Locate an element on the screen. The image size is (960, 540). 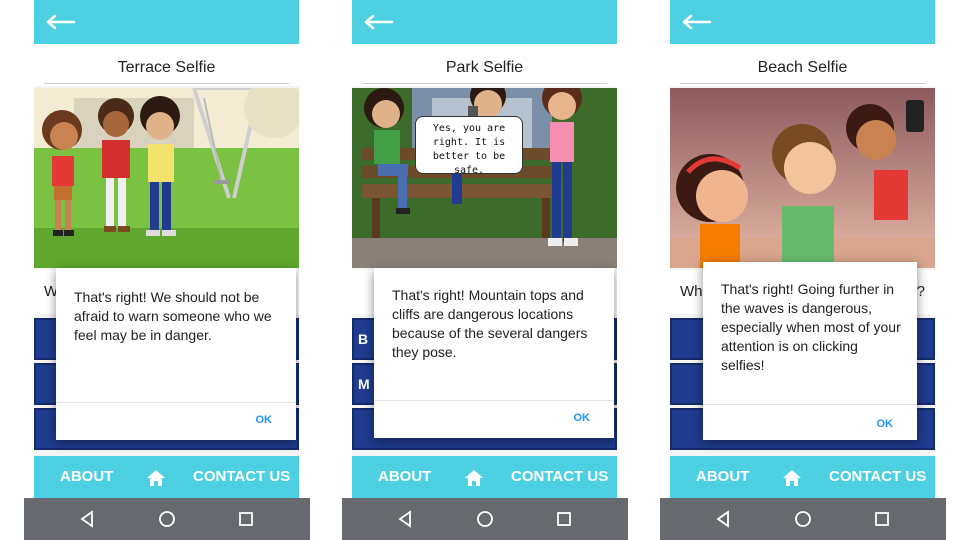
question-visible-text: Wh is located at coordinates (691, 291).